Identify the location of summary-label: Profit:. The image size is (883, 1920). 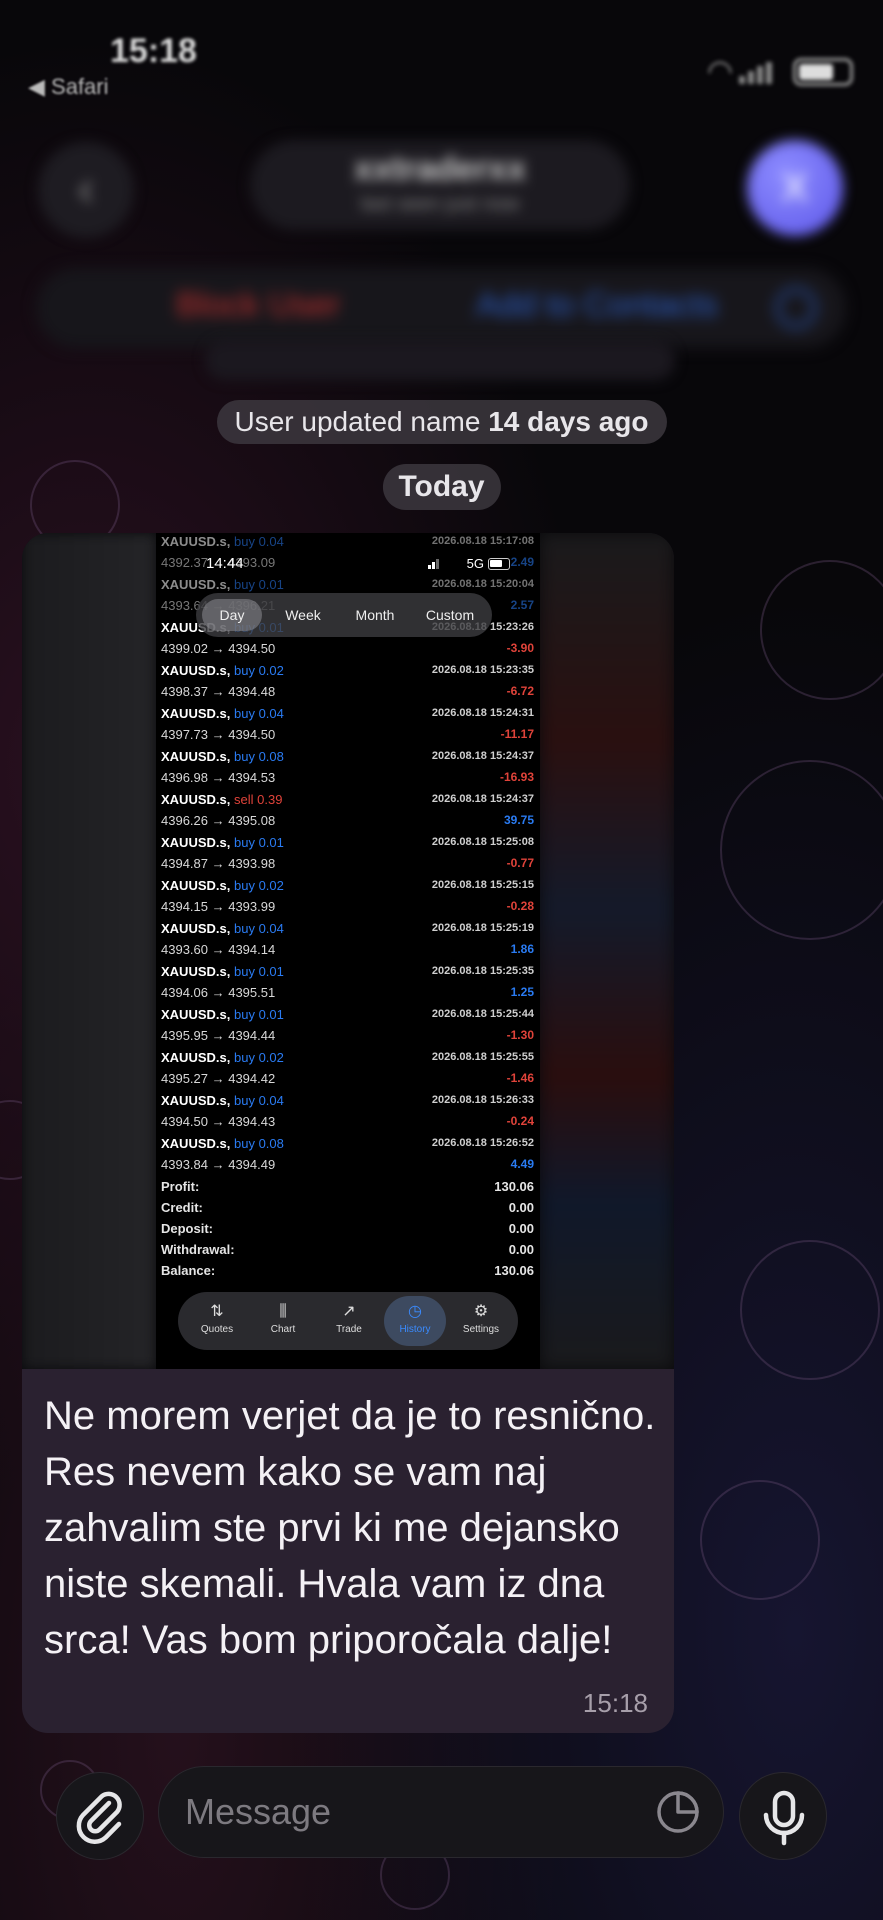
(180, 1186).